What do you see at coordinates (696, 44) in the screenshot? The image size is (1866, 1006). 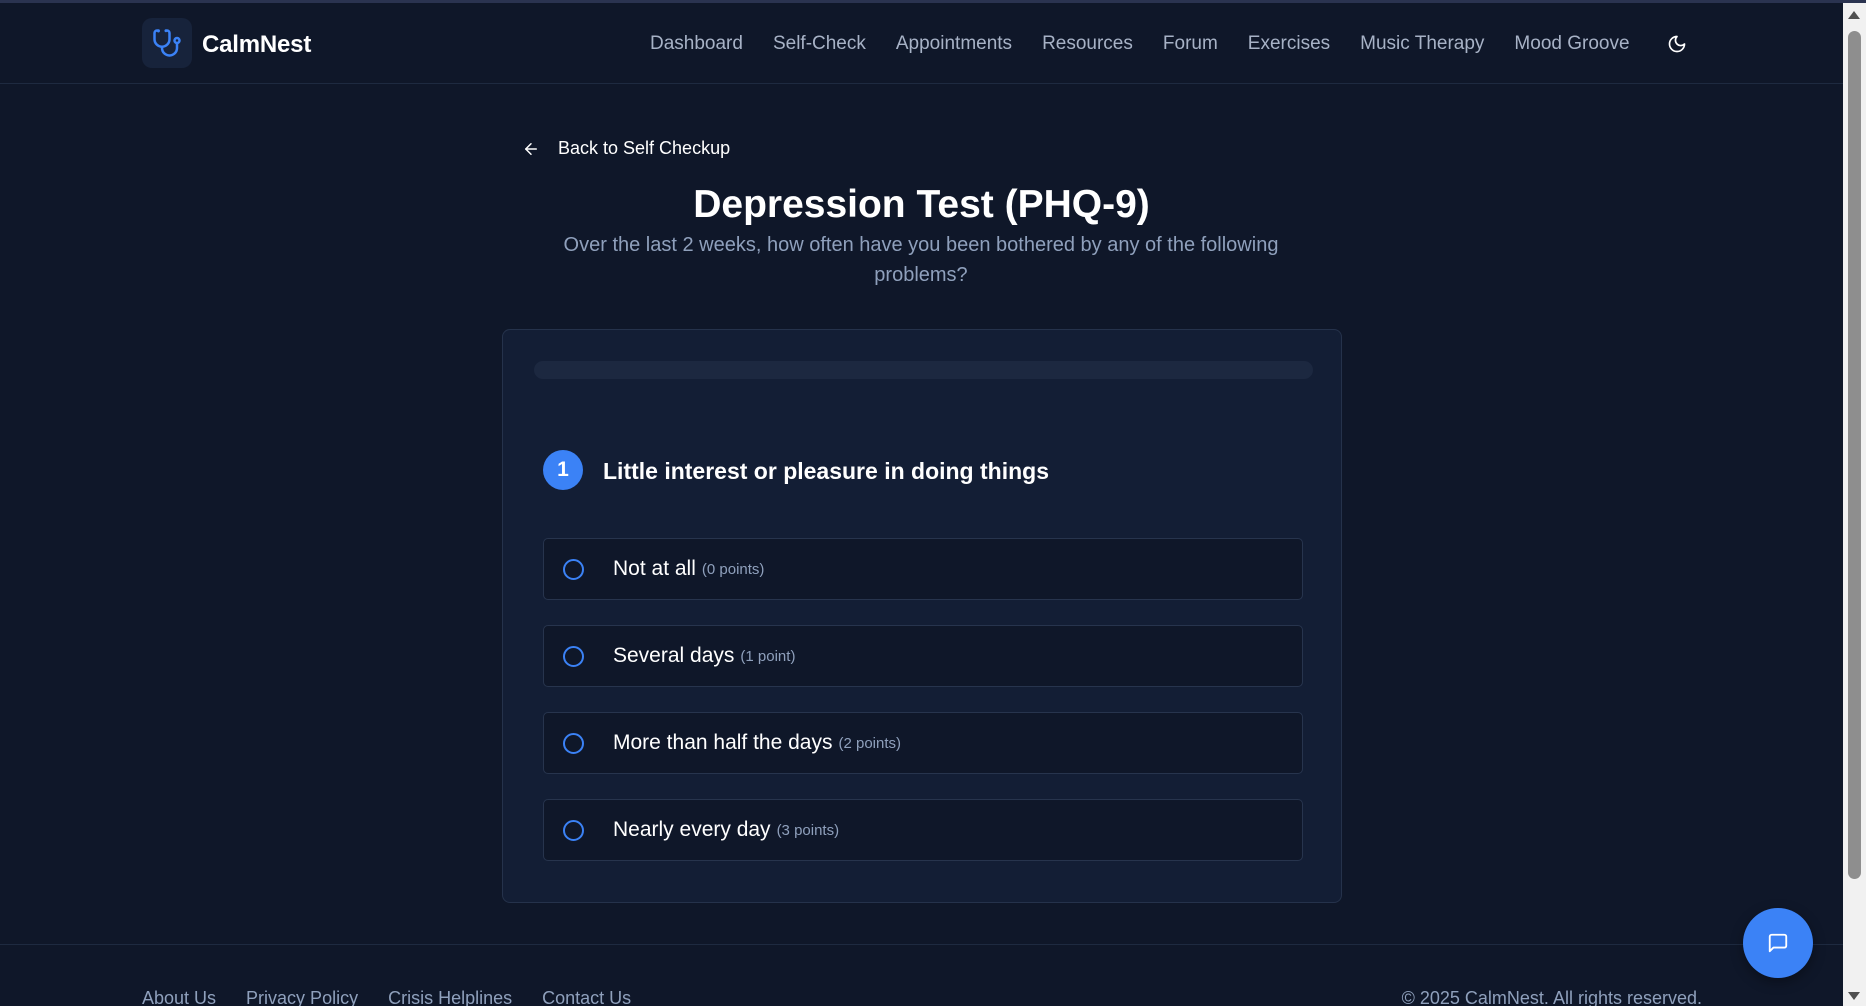 I see `nav-dashboard: Dashboard` at bounding box center [696, 44].